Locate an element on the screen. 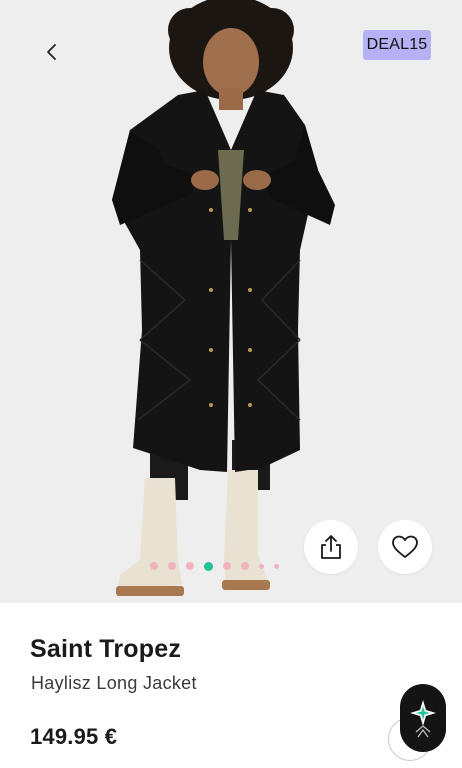 The width and height of the screenshot is (462, 768). deal-badge: DEAL15 is located at coordinates (397, 45).